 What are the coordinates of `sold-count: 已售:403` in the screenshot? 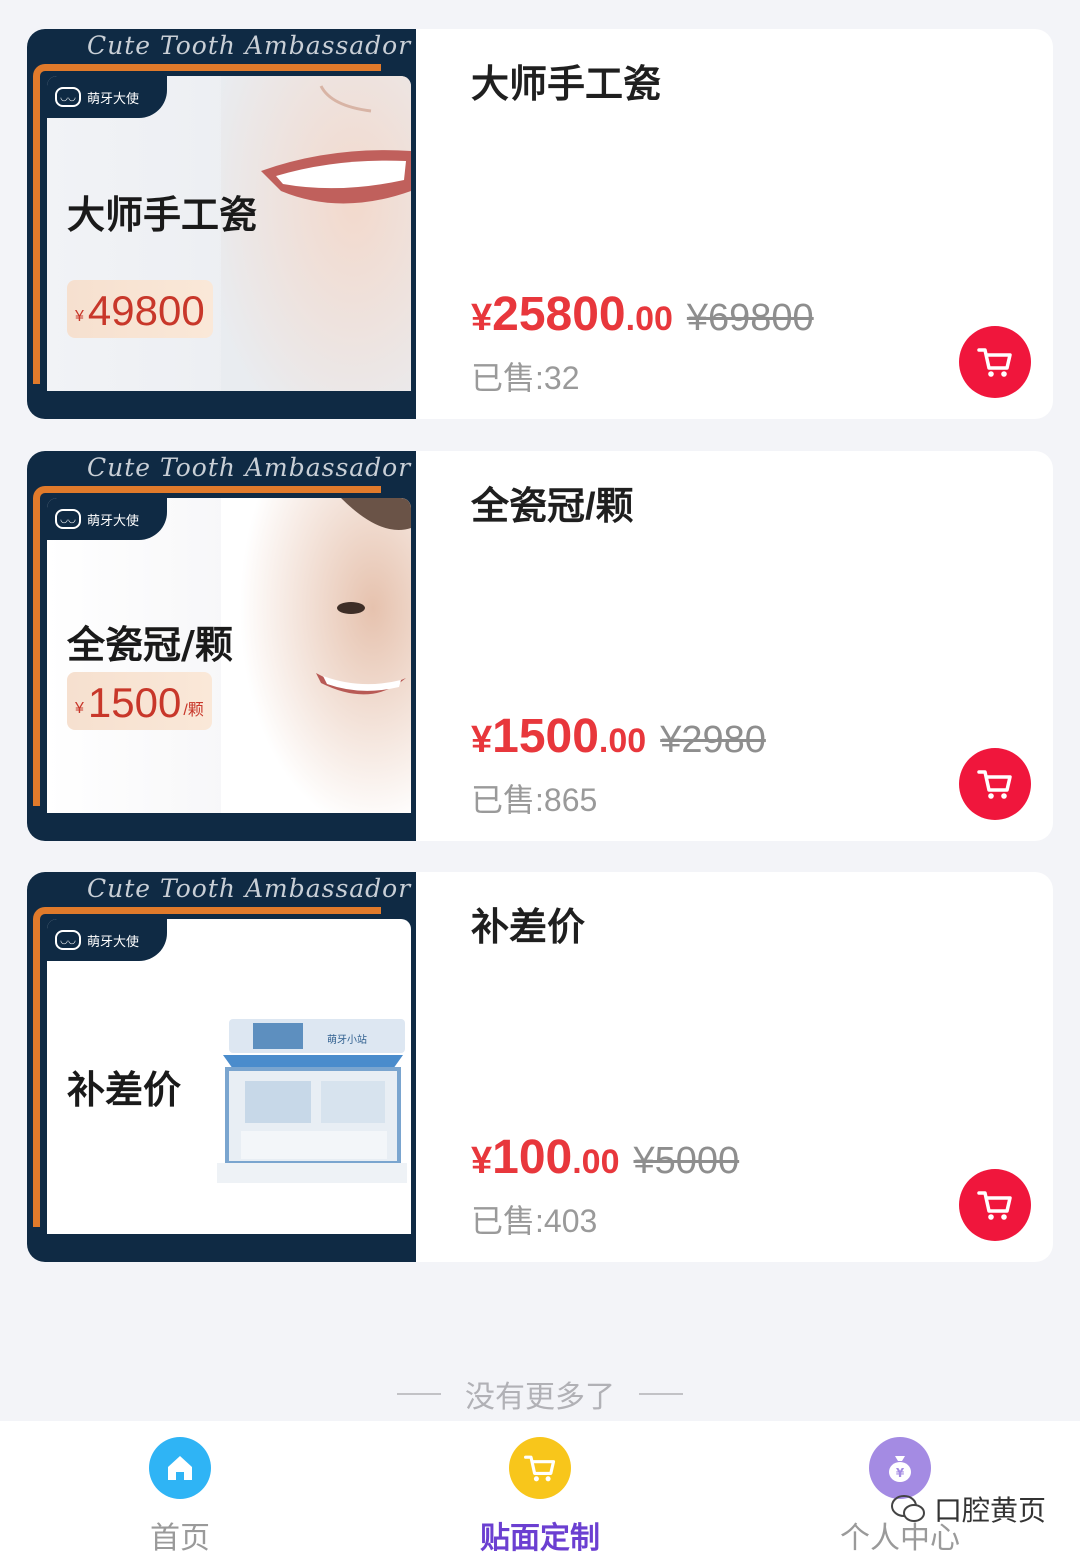 It's located at (534, 1221).